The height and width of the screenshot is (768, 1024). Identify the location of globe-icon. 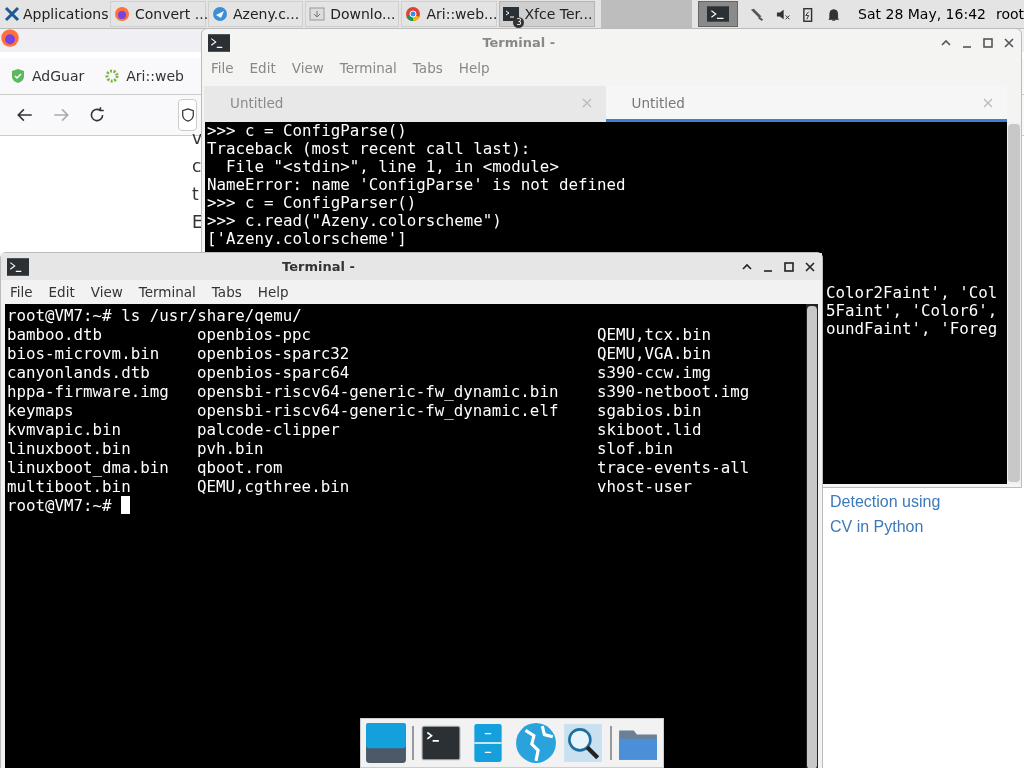
(535, 743).